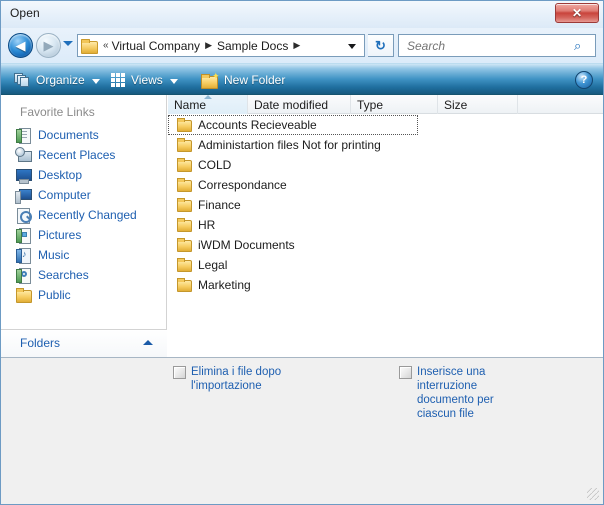  I want to click on sidebar-item-label: Searches, so click(63, 275).